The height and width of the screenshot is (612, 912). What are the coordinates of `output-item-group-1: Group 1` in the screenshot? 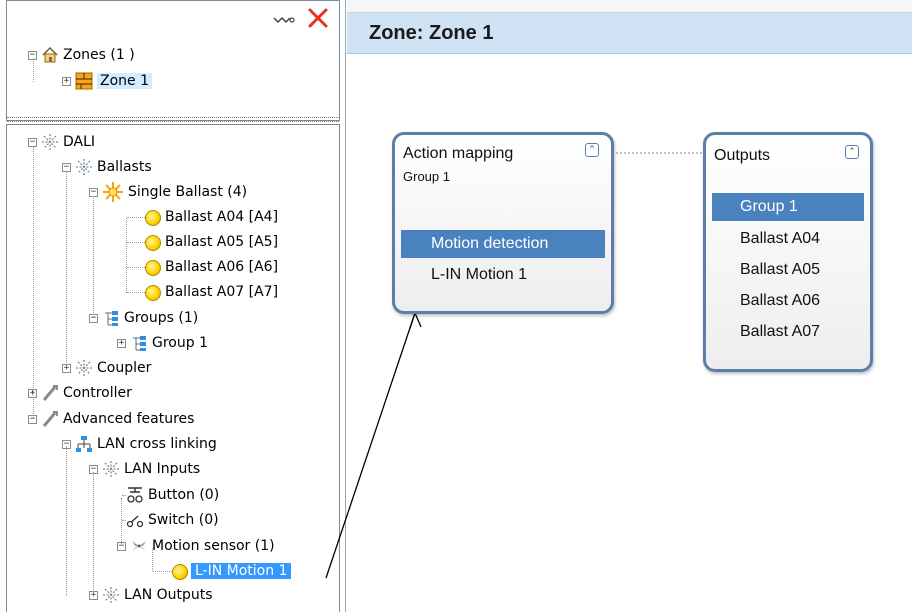 It's located at (788, 207).